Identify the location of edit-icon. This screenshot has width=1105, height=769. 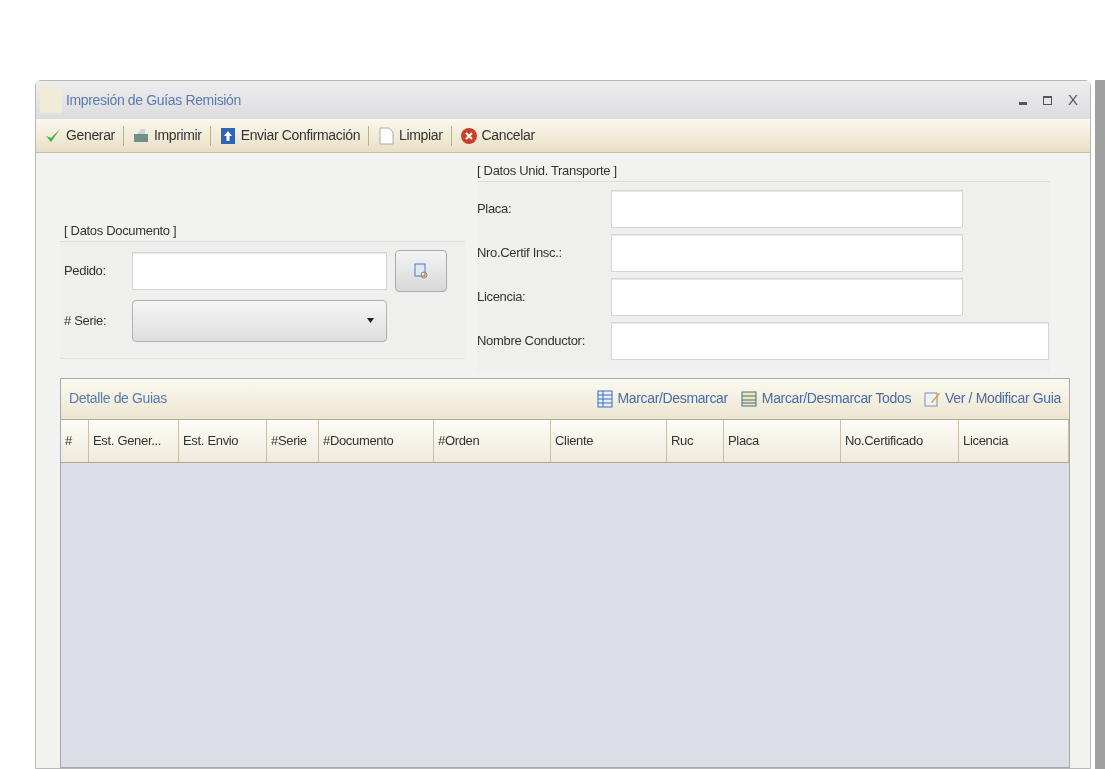
(932, 398).